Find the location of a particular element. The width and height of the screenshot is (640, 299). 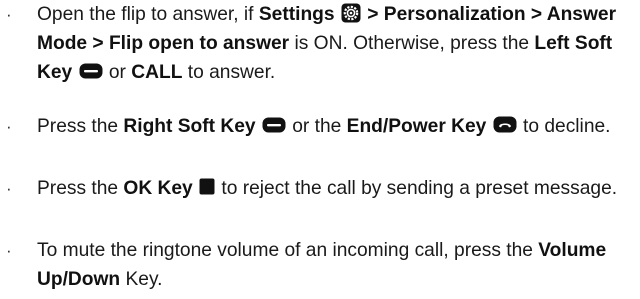

right-soft-key-label: Right Soft Key is located at coordinates (189, 126).